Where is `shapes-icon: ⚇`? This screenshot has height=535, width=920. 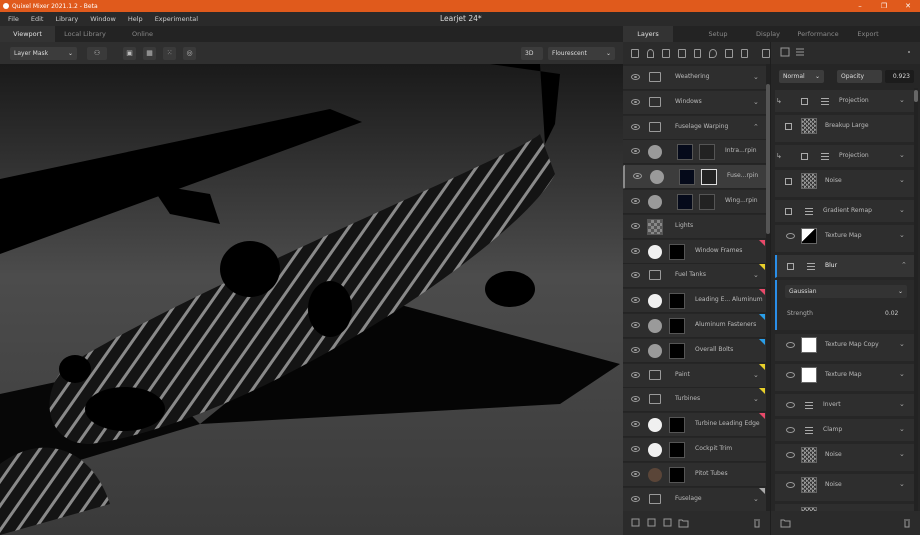 shapes-icon: ⚇ is located at coordinates (97, 53).